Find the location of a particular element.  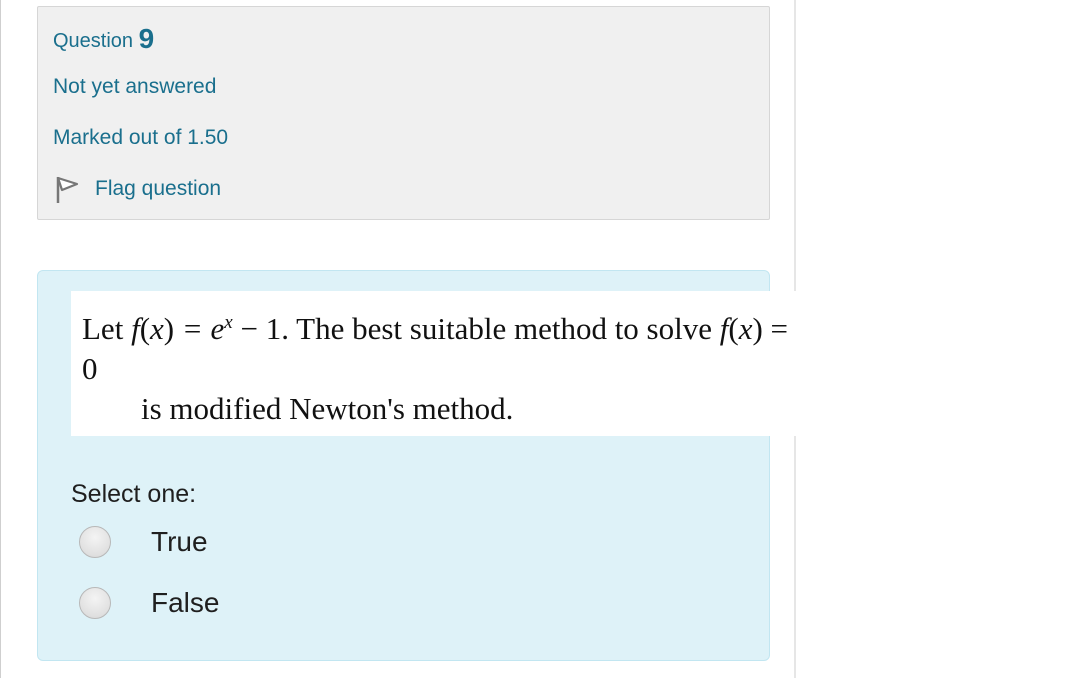

select-one-prompt: Select one: is located at coordinates (134, 494).